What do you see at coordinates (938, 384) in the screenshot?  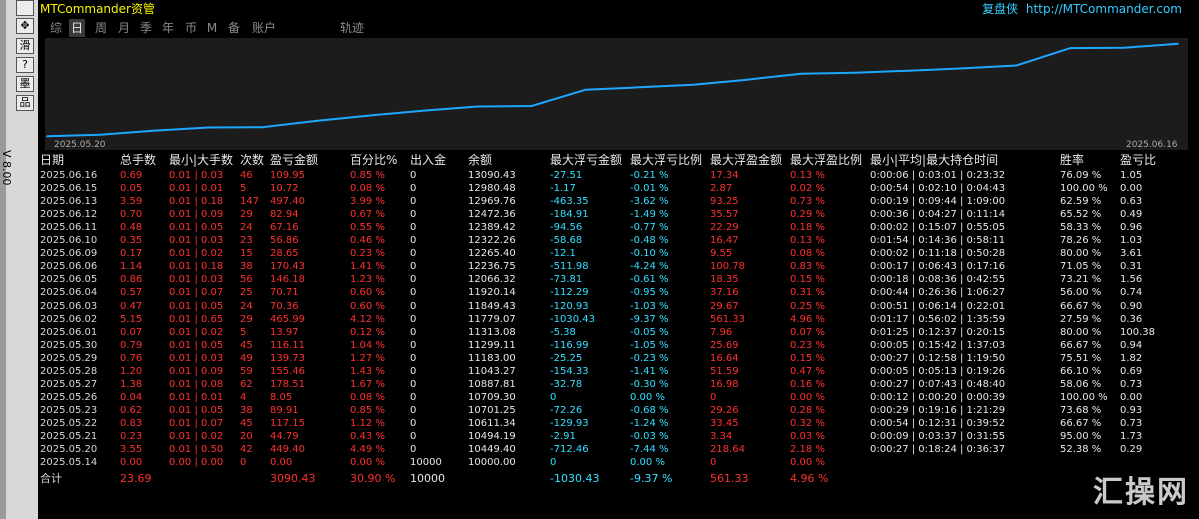 I see `table-cell: 0:00:27 | 0:07:43 | 0:48:40` at bounding box center [938, 384].